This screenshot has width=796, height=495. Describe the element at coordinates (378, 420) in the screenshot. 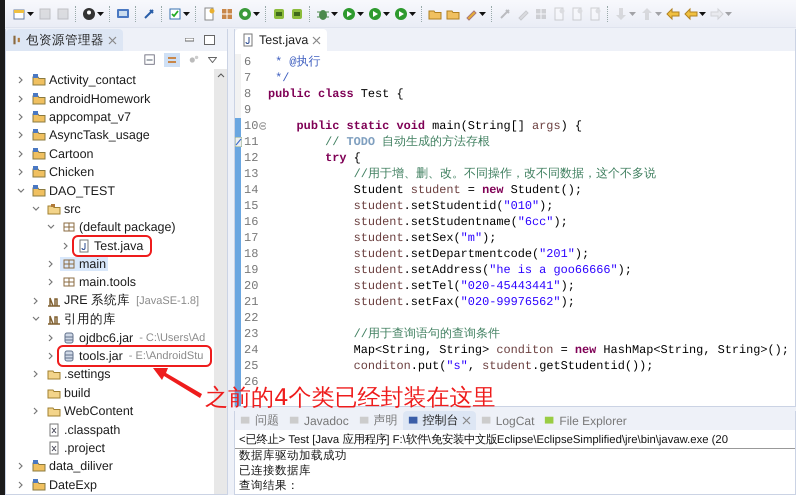

I see `view-tab: 声明` at that location.